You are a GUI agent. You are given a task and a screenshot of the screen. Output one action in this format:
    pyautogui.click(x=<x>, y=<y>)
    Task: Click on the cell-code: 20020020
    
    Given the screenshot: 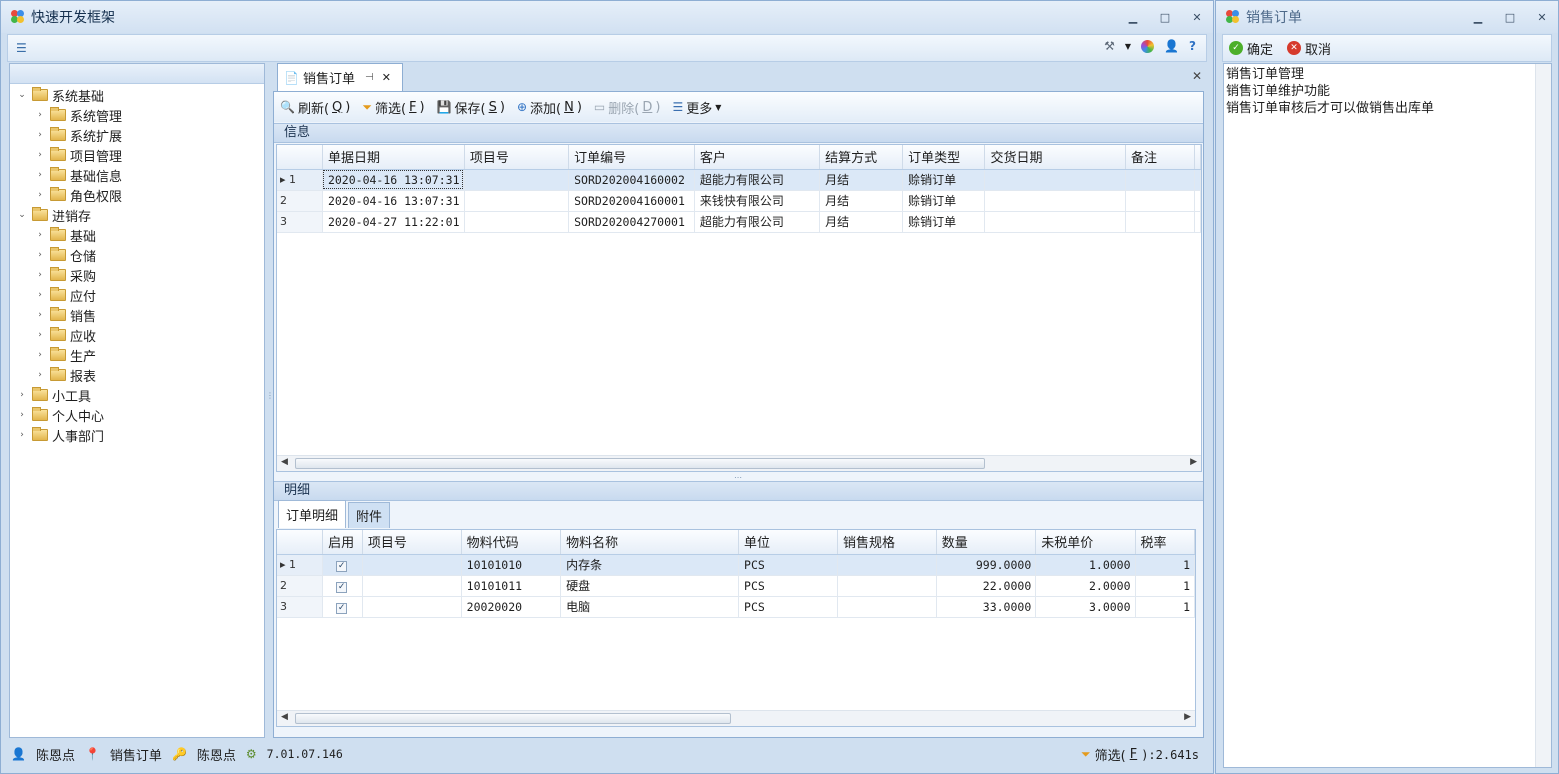 What is the action you would take?
    pyautogui.click(x=511, y=607)
    